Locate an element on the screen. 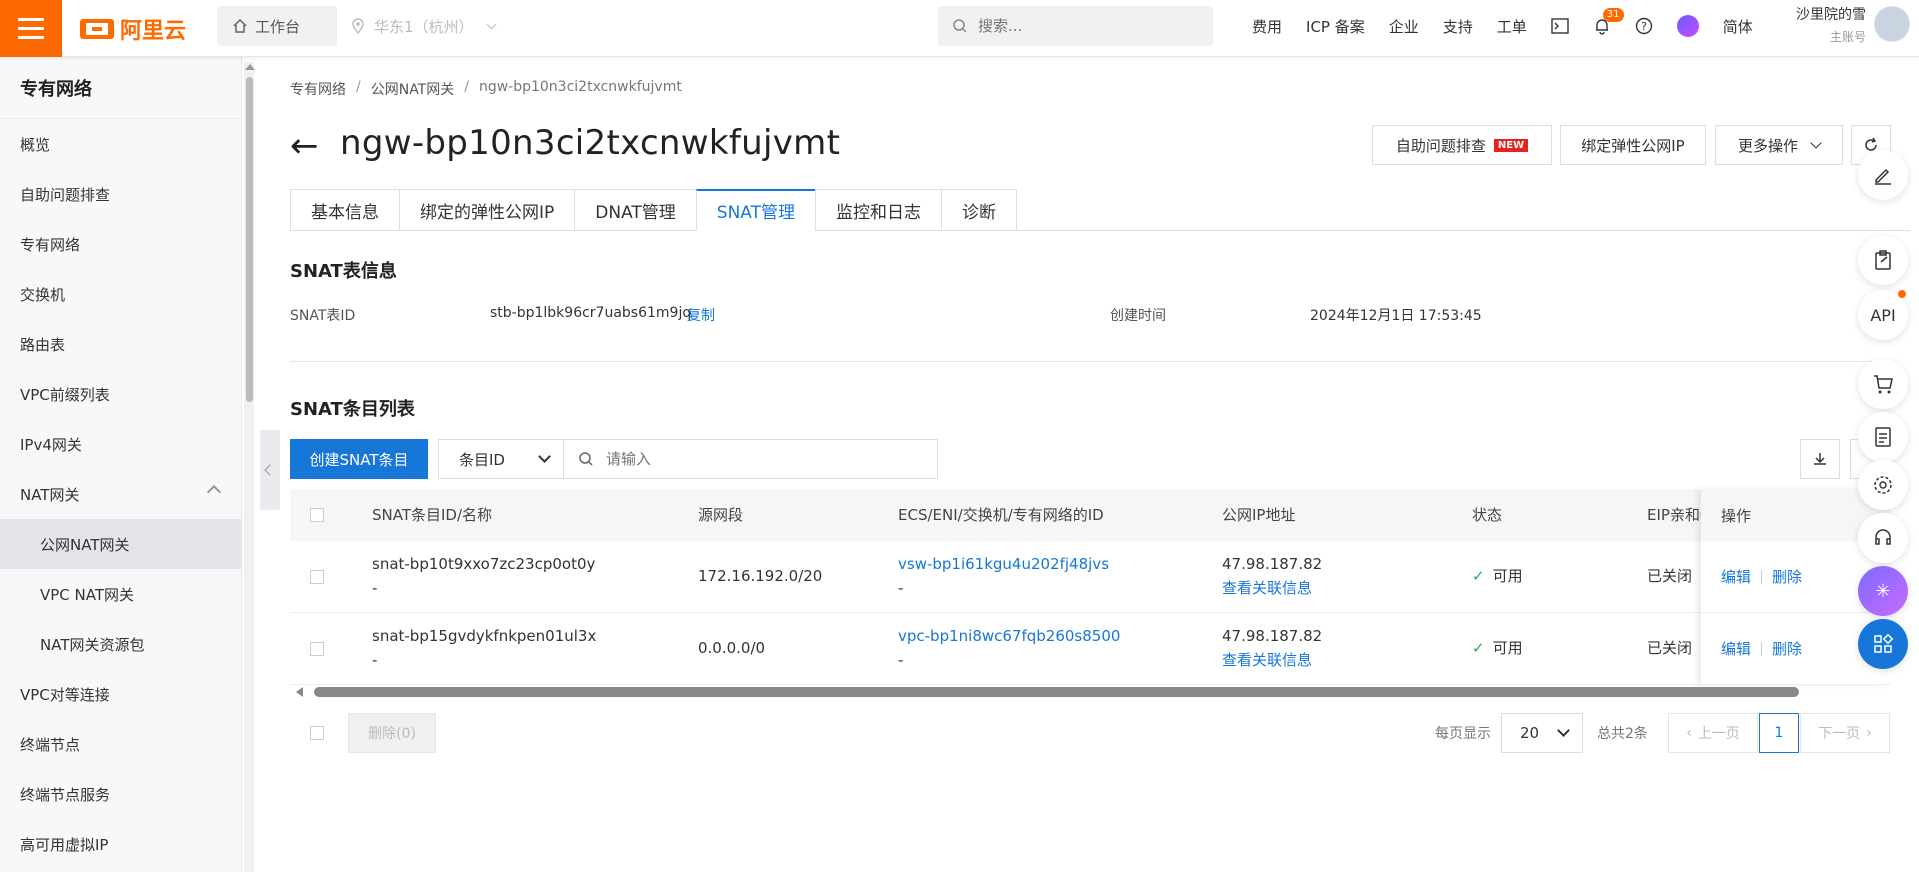  ai-assistant-icon is located at coordinates (1688, 26).